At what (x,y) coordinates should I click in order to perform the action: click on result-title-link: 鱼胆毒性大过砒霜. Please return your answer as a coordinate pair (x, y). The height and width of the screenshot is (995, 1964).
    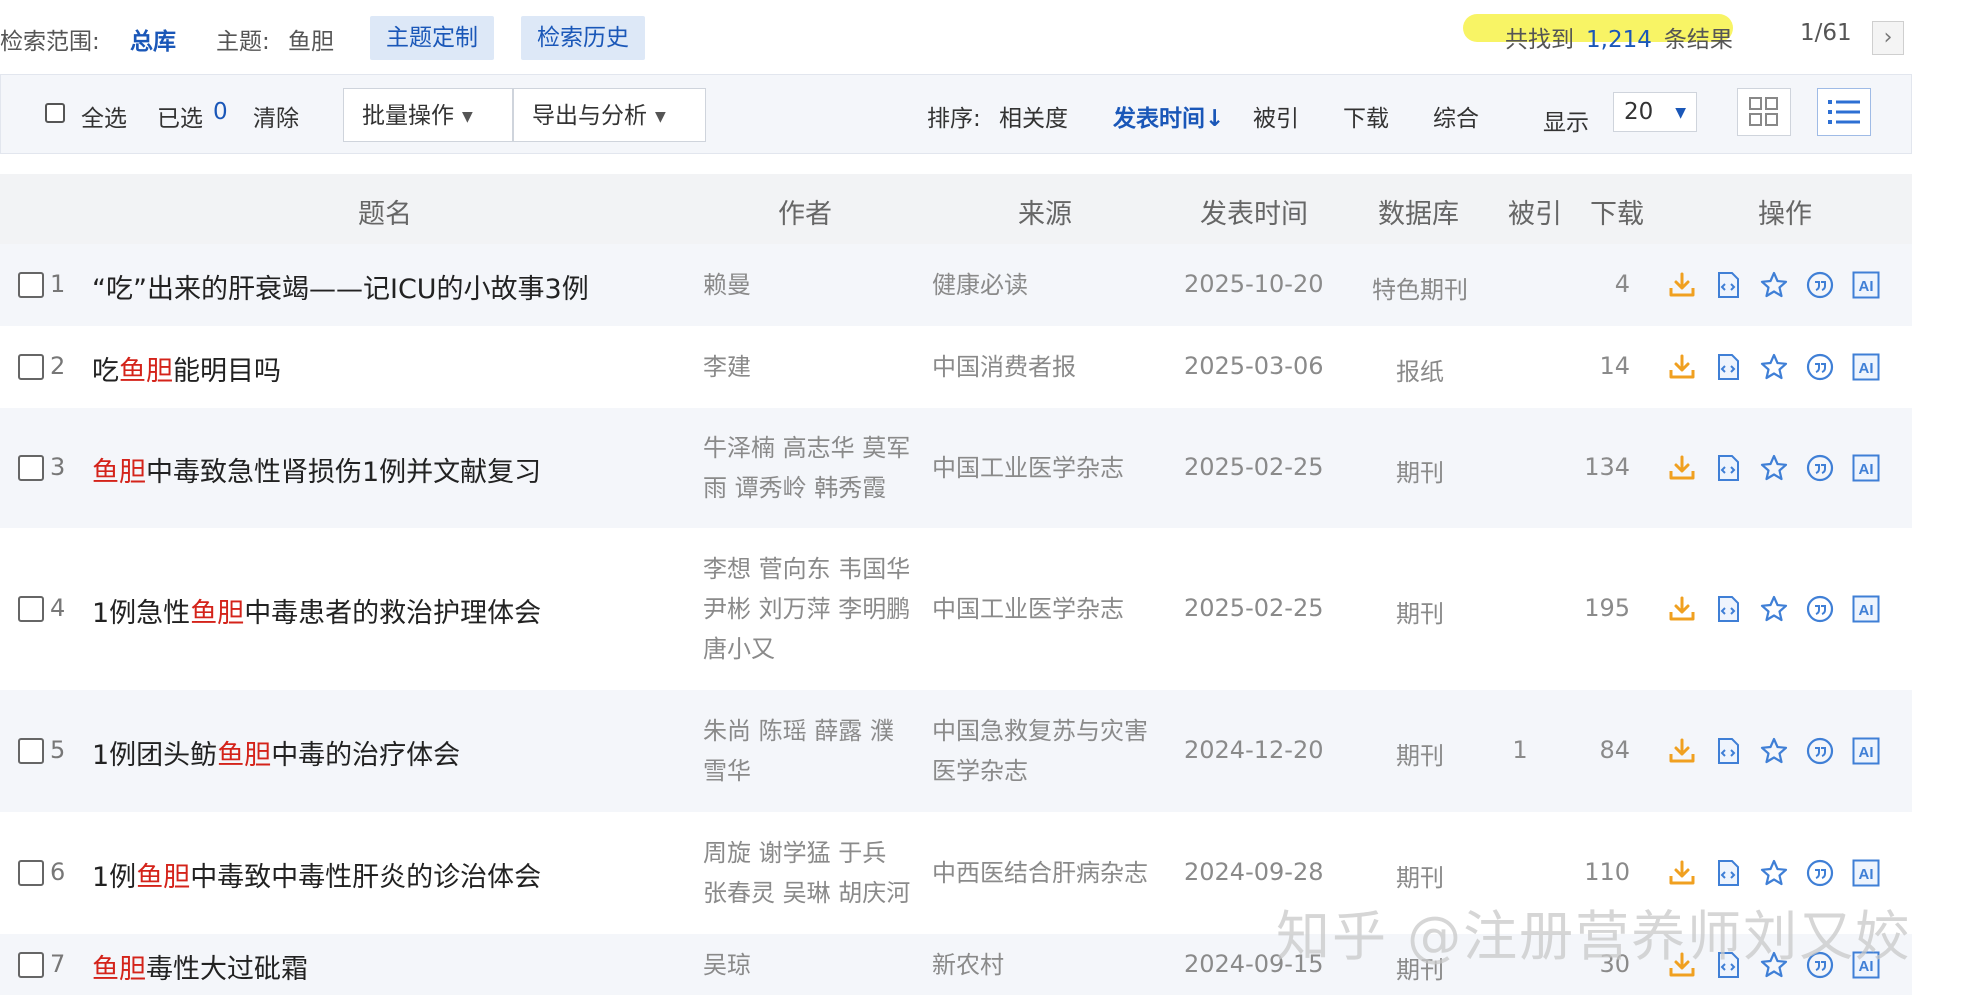
    Looking at the image, I should click on (200, 966).